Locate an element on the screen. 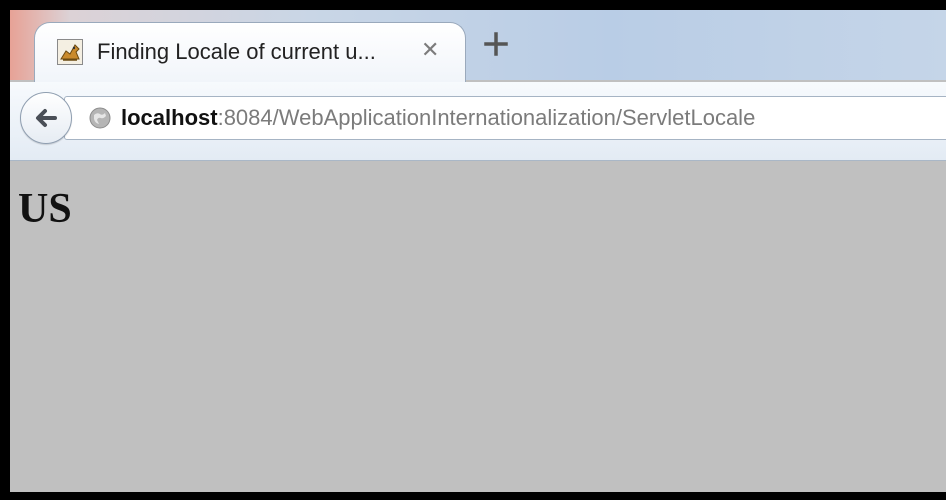 The width and height of the screenshot is (946, 500). tab-active: Finding Locale of current u... ✕ is located at coordinates (250, 52).